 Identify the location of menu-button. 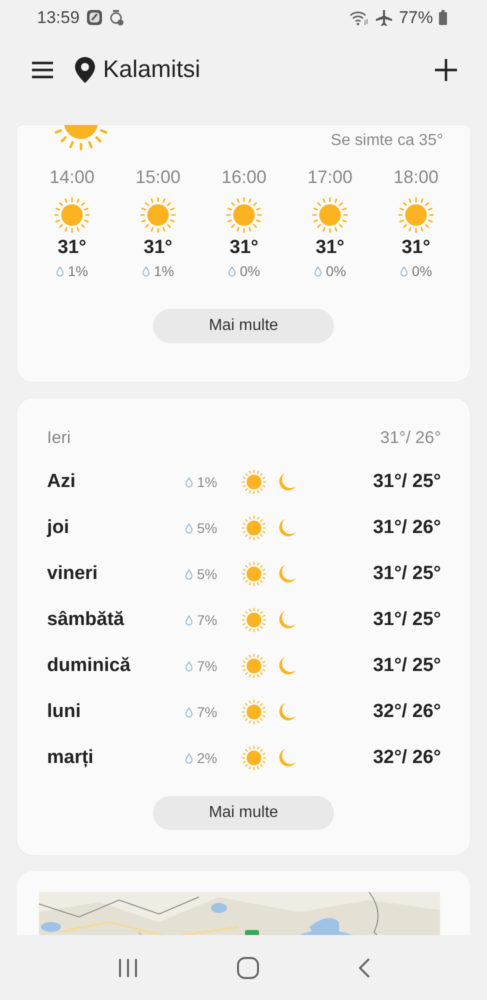
(42, 70).